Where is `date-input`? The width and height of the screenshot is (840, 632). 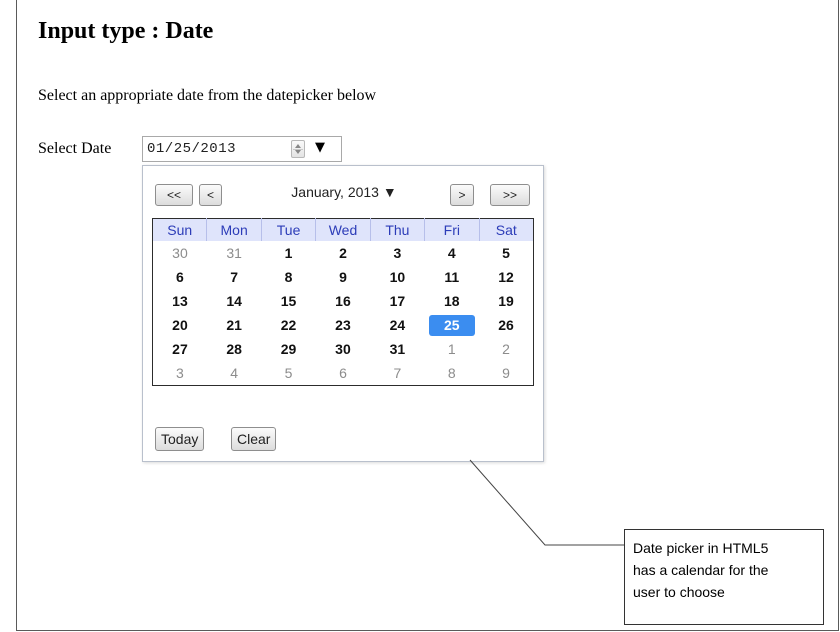 date-input is located at coordinates (212, 149).